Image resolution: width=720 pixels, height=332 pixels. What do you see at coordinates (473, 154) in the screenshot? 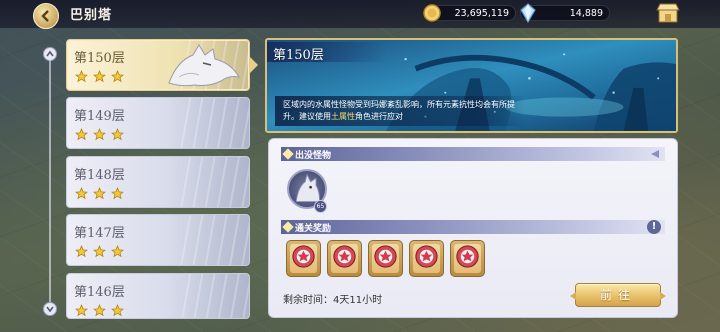
I see `monsters-section-header: 出没怪物` at bounding box center [473, 154].